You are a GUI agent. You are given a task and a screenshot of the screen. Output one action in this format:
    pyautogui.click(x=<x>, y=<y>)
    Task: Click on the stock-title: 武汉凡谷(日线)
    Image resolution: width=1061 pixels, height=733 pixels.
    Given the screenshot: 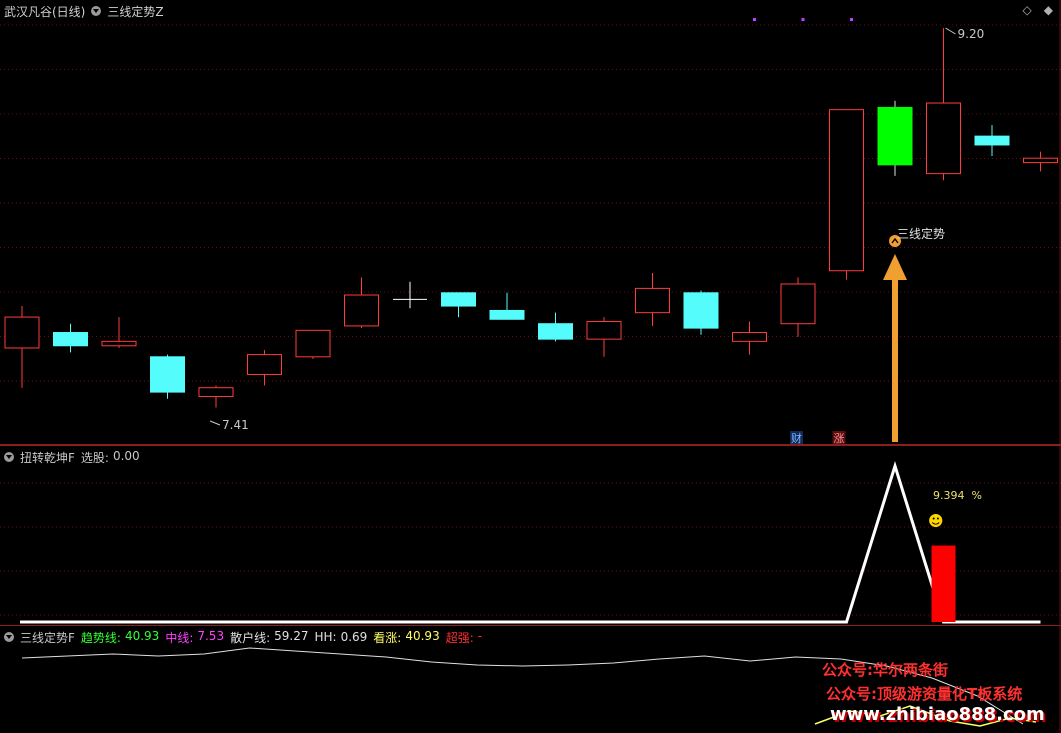 What is the action you would take?
    pyautogui.click(x=45, y=11)
    